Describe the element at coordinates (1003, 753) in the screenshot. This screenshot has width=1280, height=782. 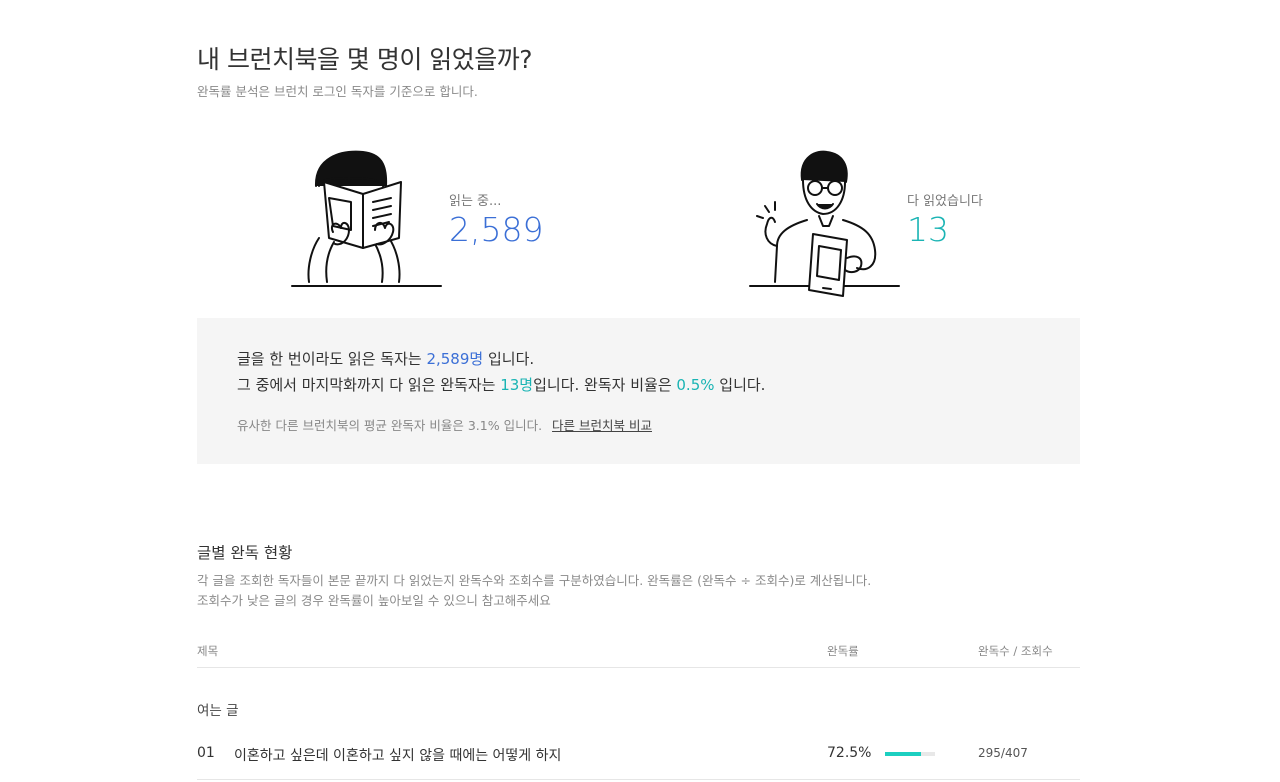
I see `row-counts: 295/407` at that location.